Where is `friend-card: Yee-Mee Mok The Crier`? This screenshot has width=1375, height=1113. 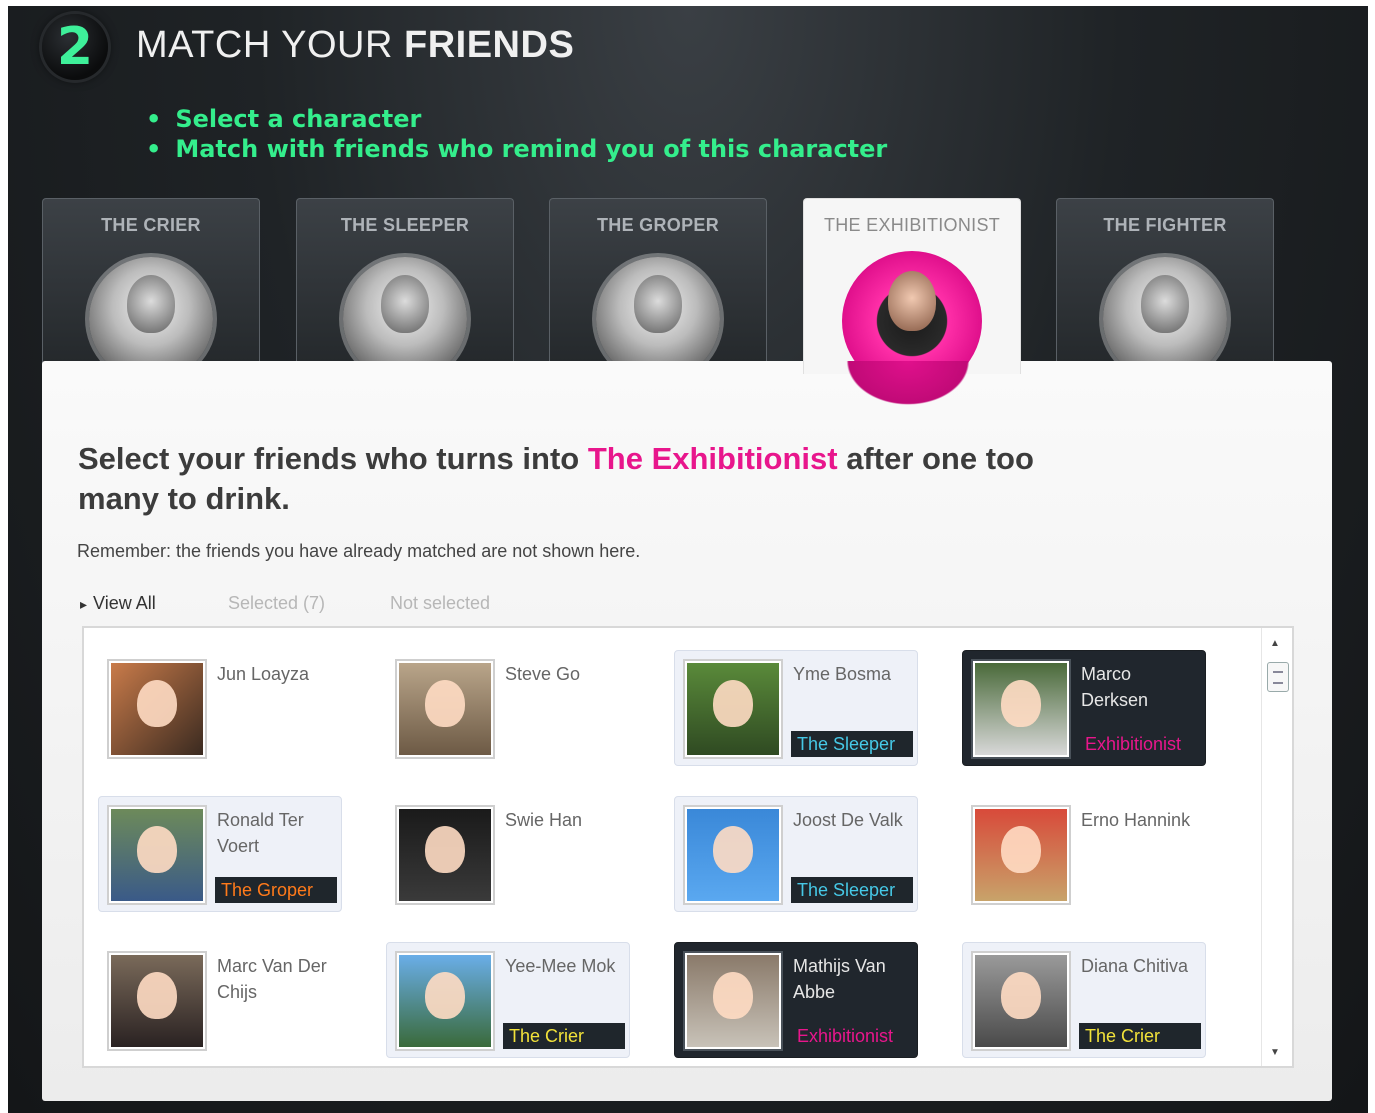 friend-card: Yee-Mee Mok The Crier is located at coordinates (508, 1000).